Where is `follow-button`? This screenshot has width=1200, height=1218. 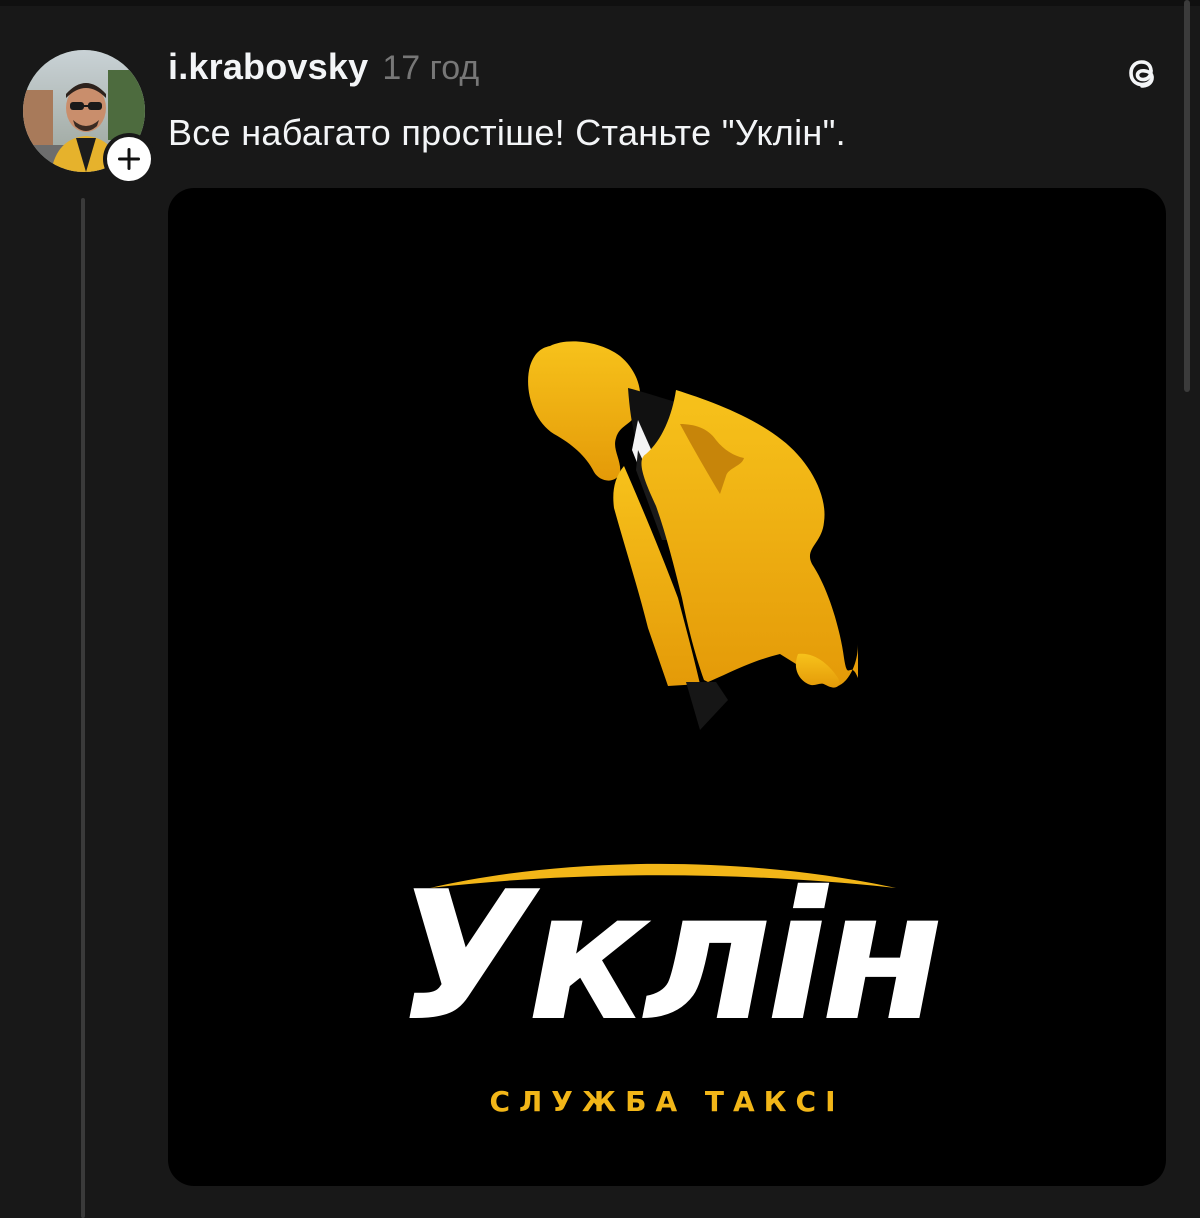
follow-button is located at coordinates (129, 159).